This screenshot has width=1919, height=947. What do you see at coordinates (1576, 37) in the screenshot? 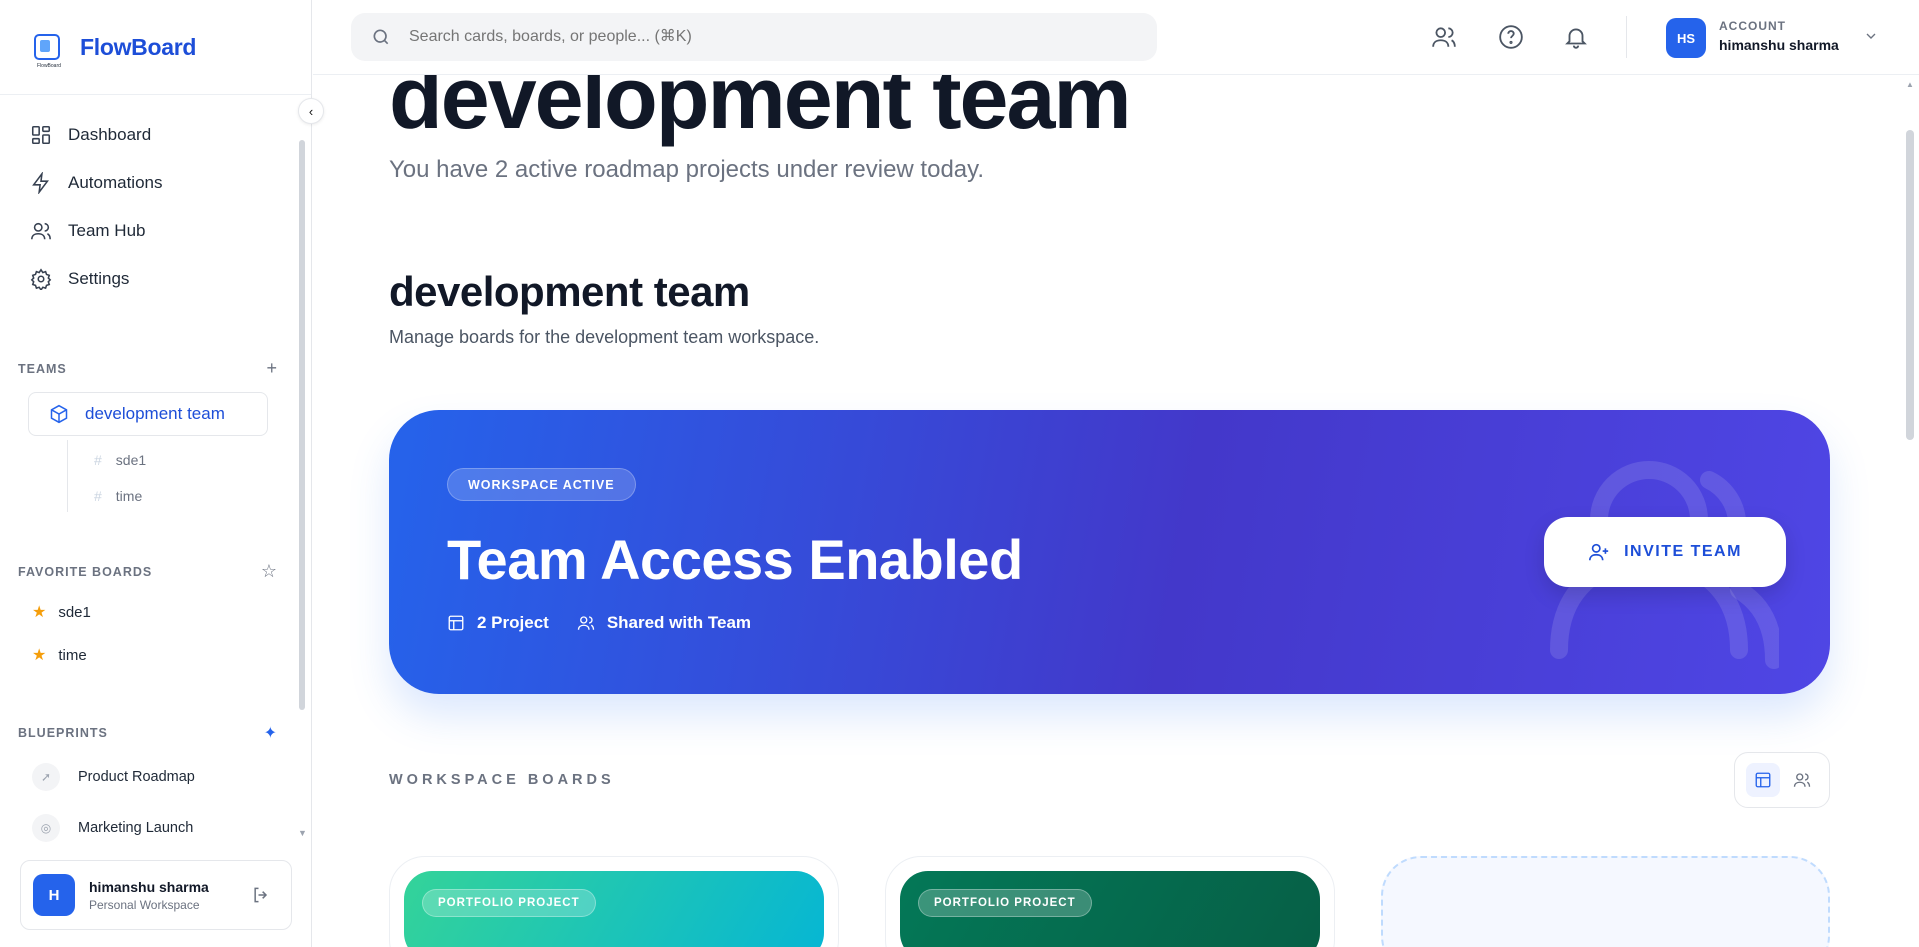
I see `bell-icon` at bounding box center [1576, 37].